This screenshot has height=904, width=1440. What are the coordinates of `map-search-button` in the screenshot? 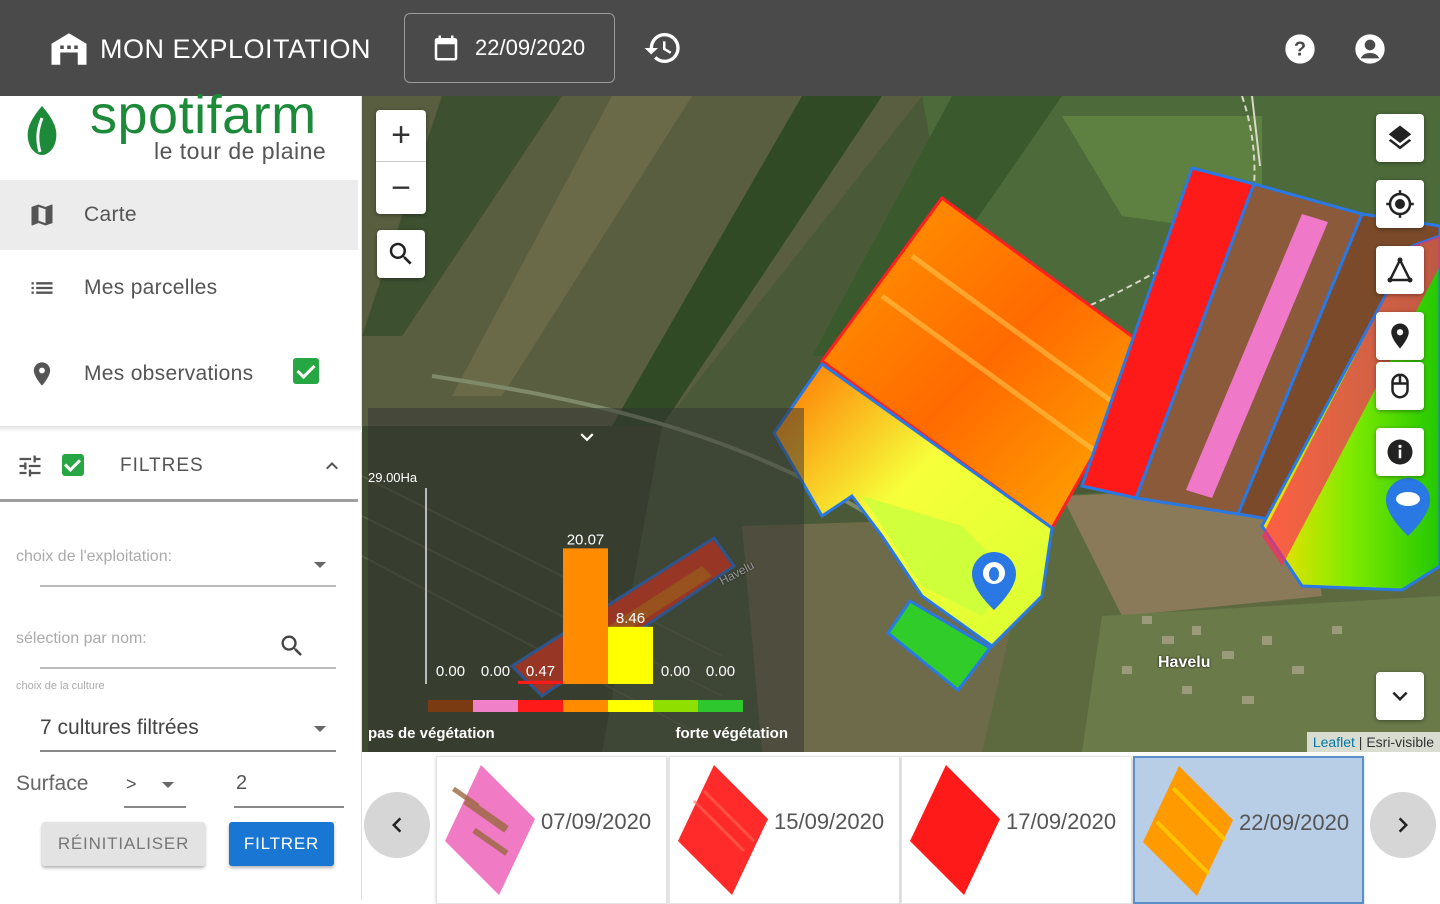 It's located at (401, 254).